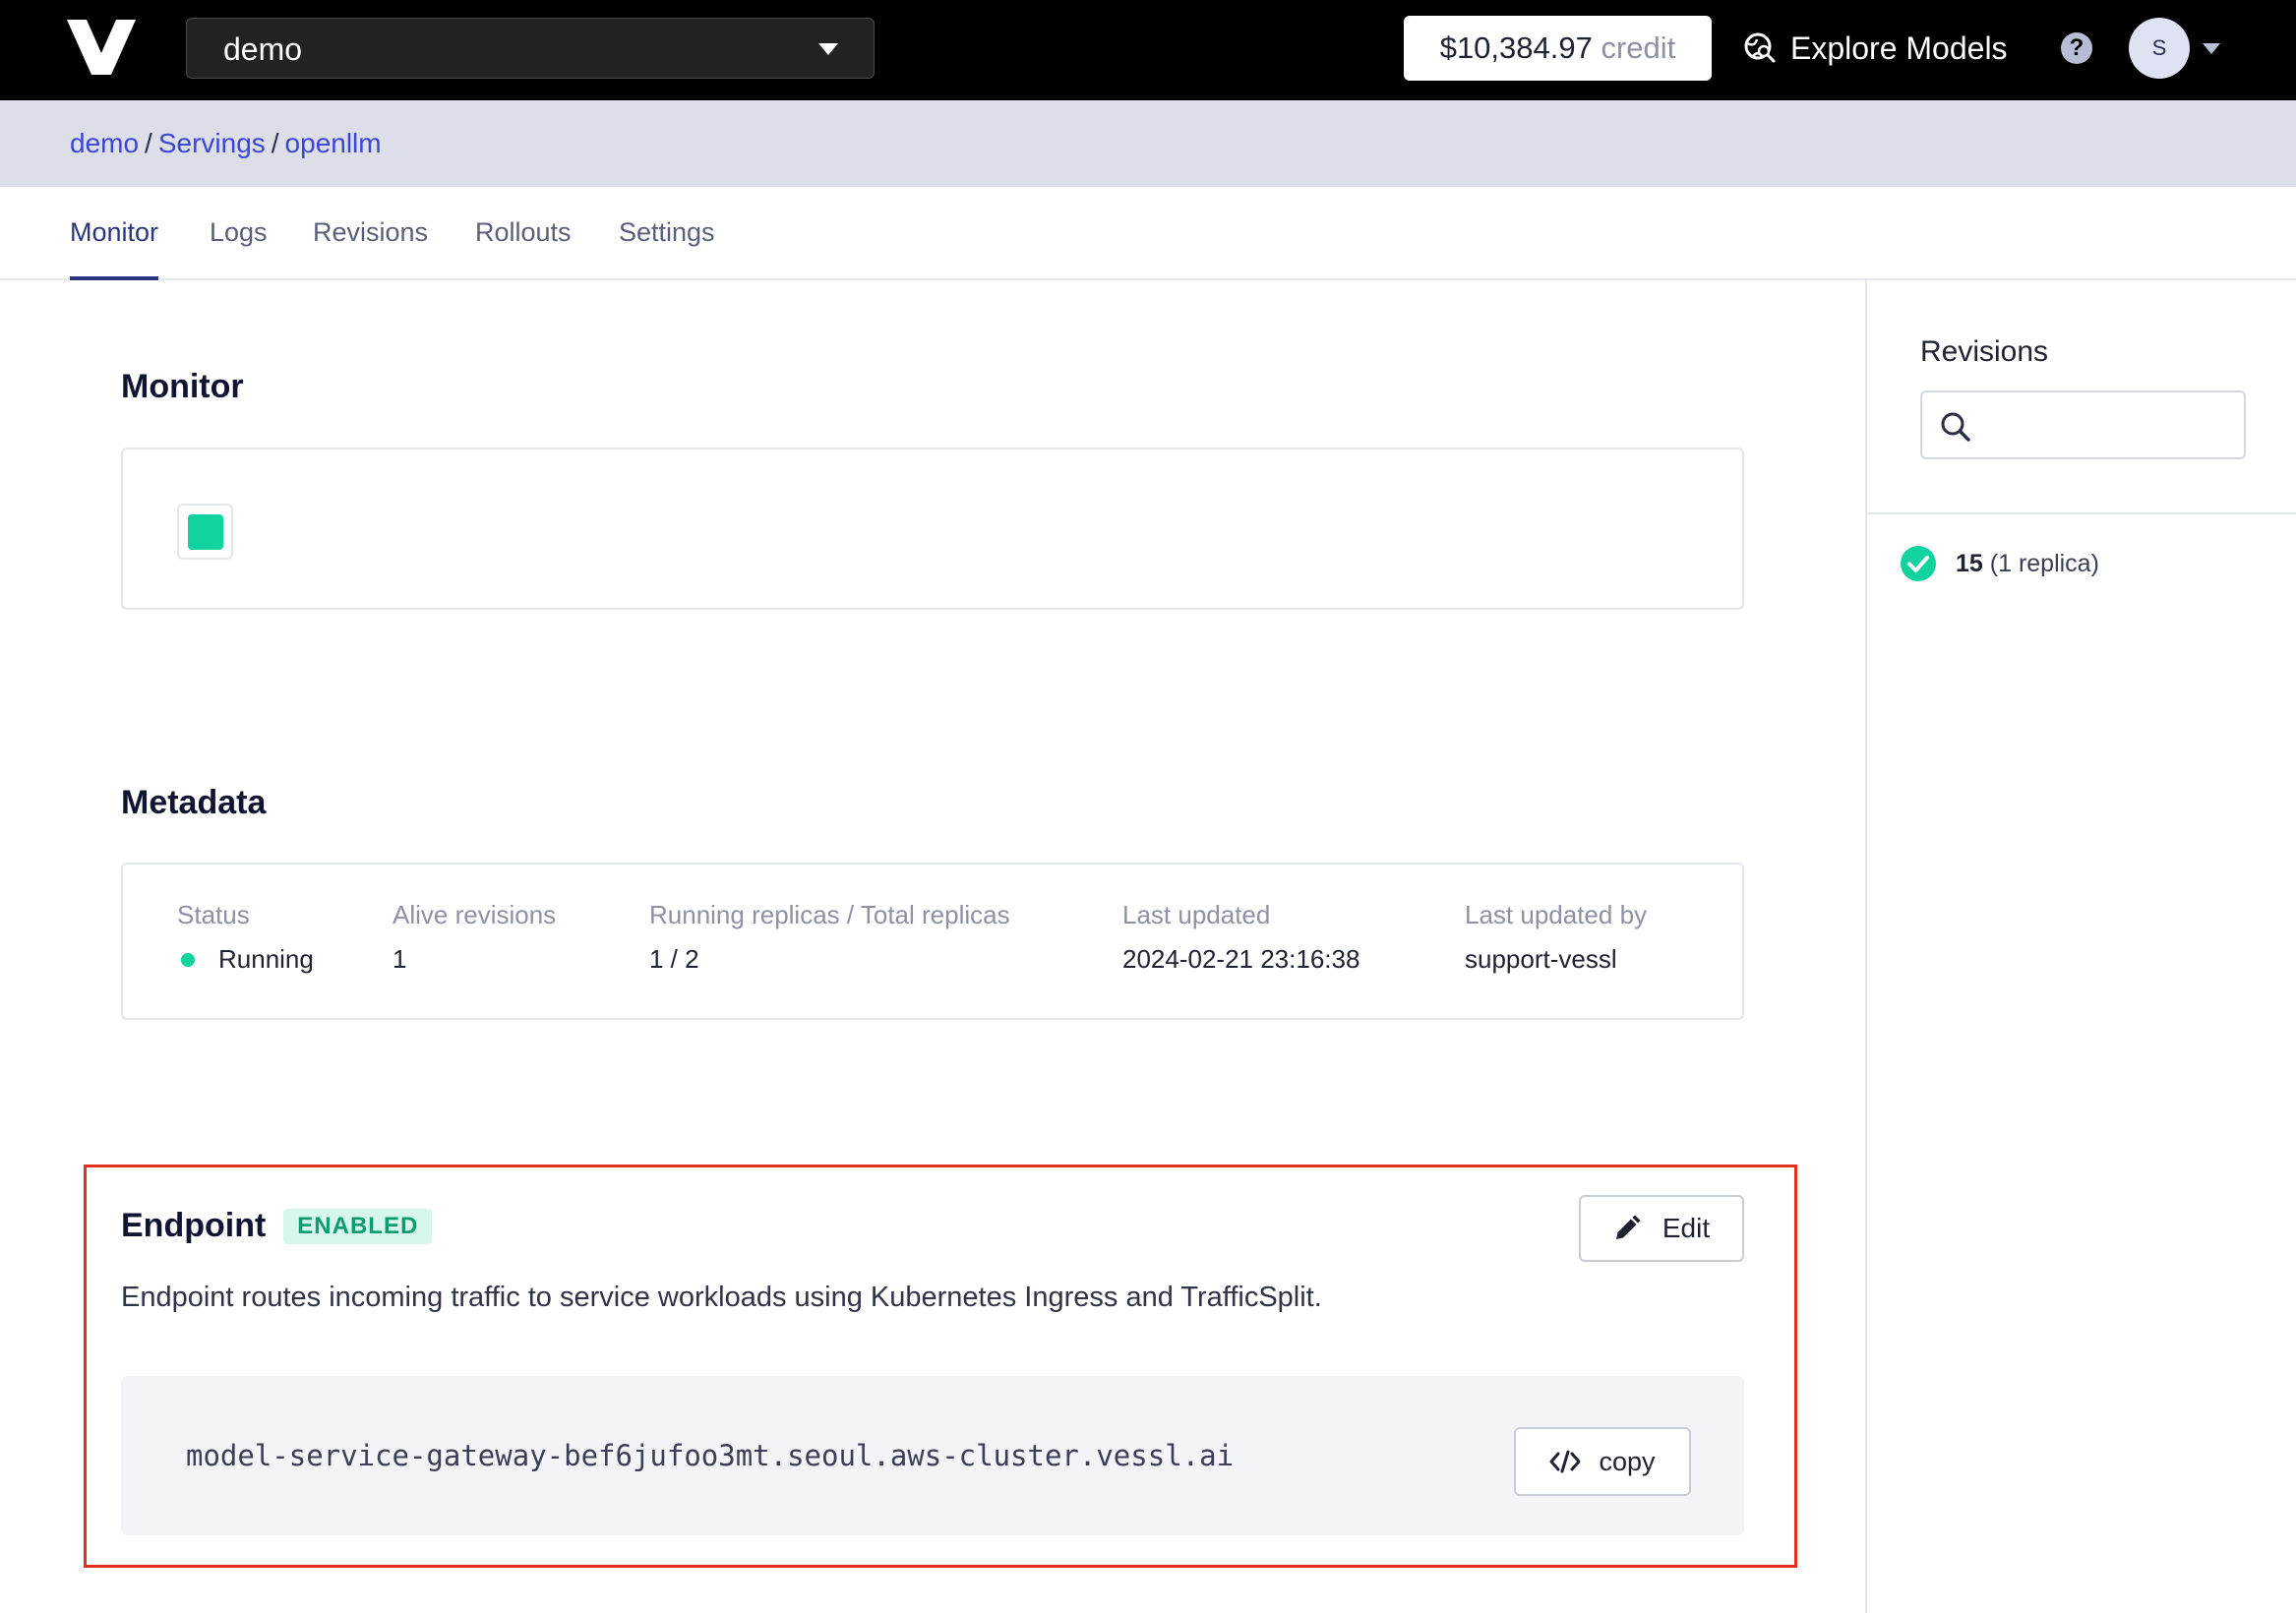  I want to click on metadata-status: Status Running, so click(245, 937).